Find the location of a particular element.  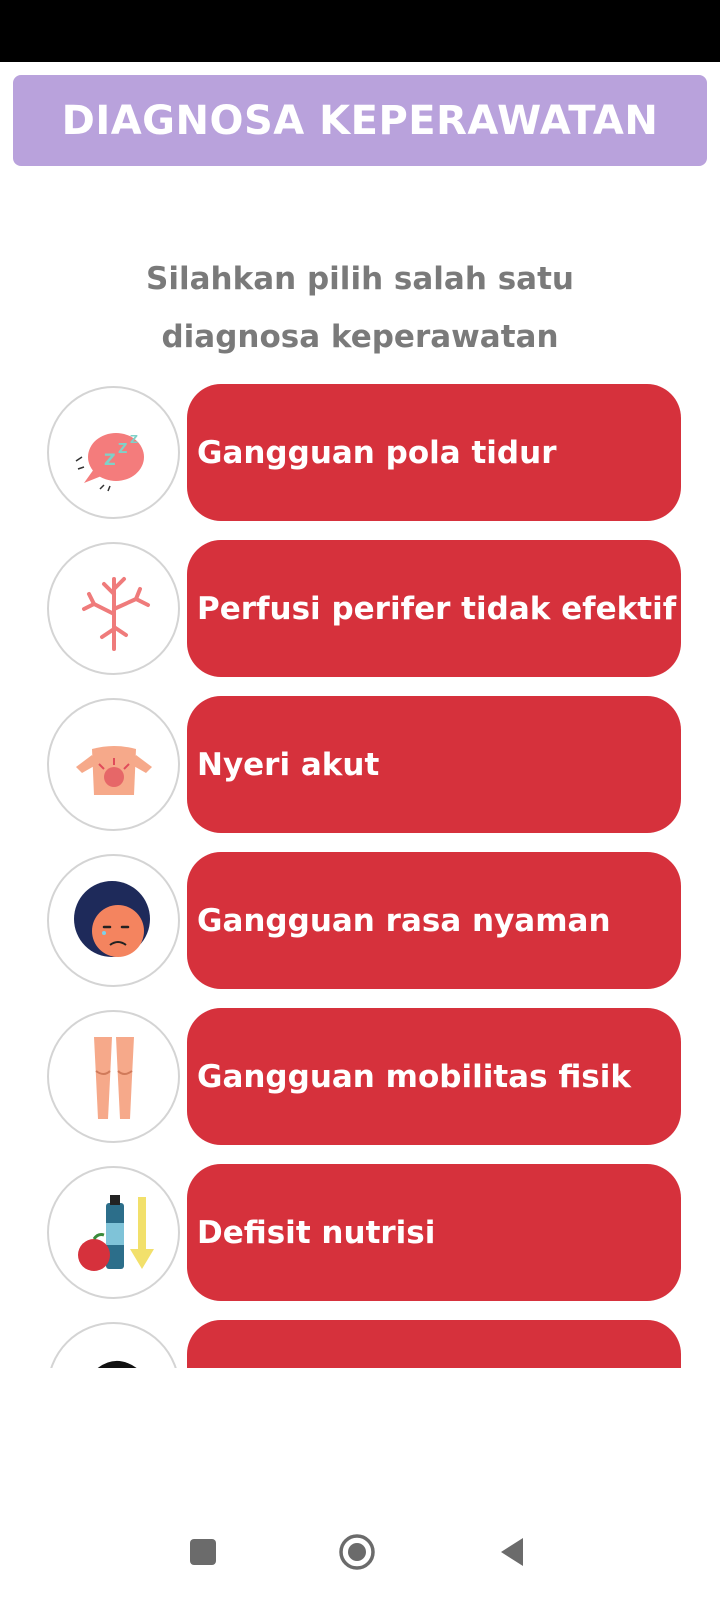

diagnosis-item-nutrition: Defisit nutrisi is located at coordinates (360, 1232).